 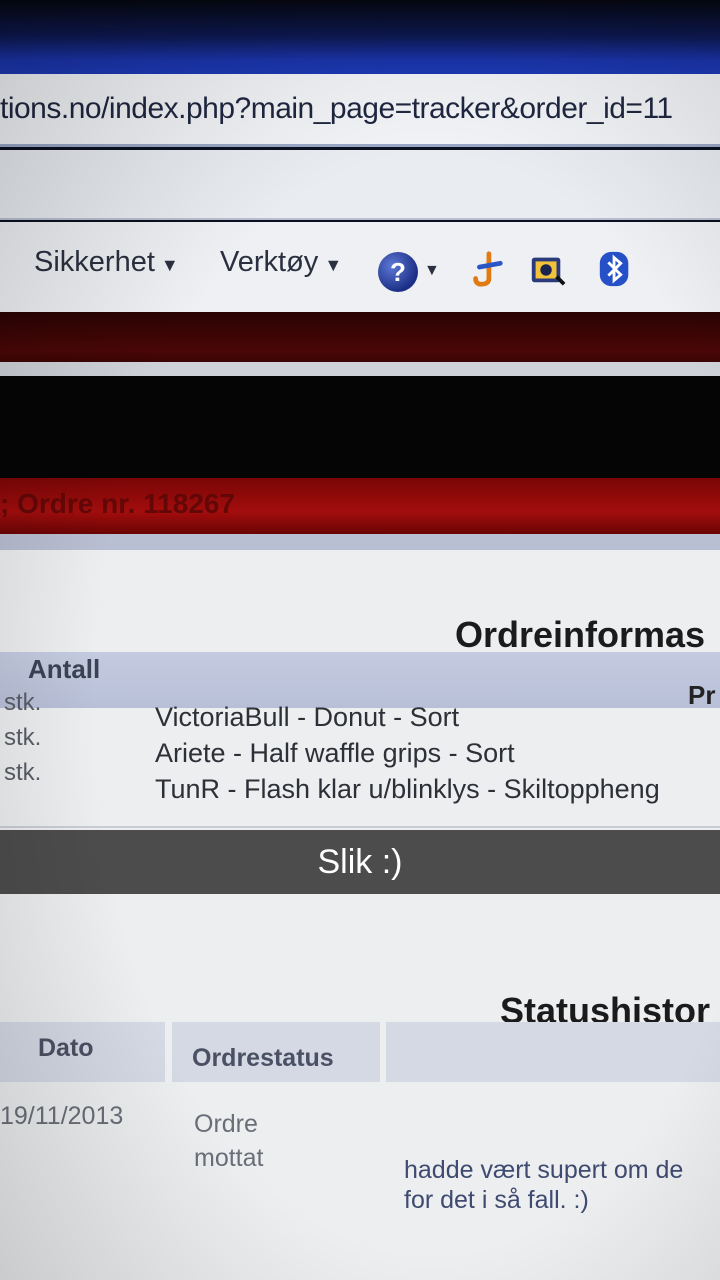 I want to click on table-row: stk. Ariete - Half waffle grips - Sort, so click(x=360, y=746).